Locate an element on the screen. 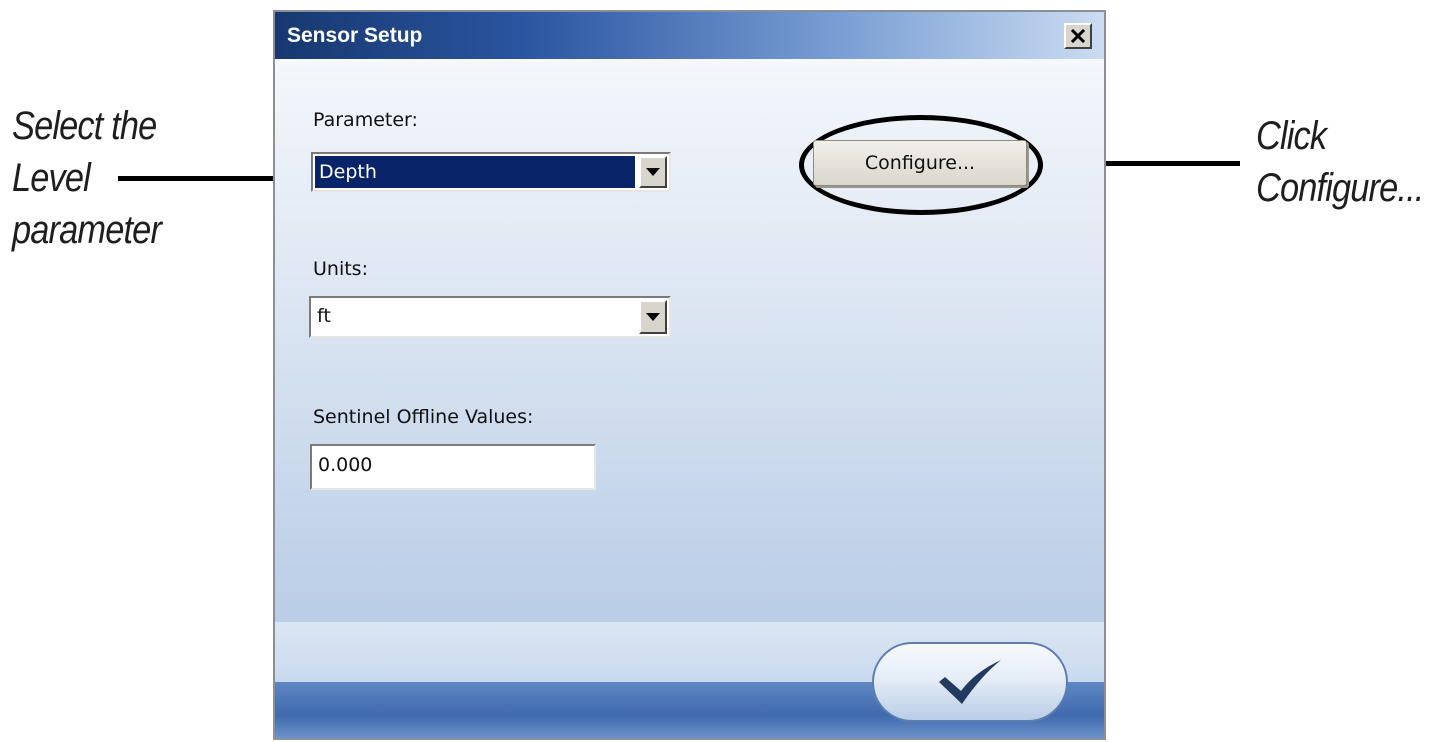 The width and height of the screenshot is (1432, 742). dialog-title: Sensor Setup is located at coordinates (355, 35).